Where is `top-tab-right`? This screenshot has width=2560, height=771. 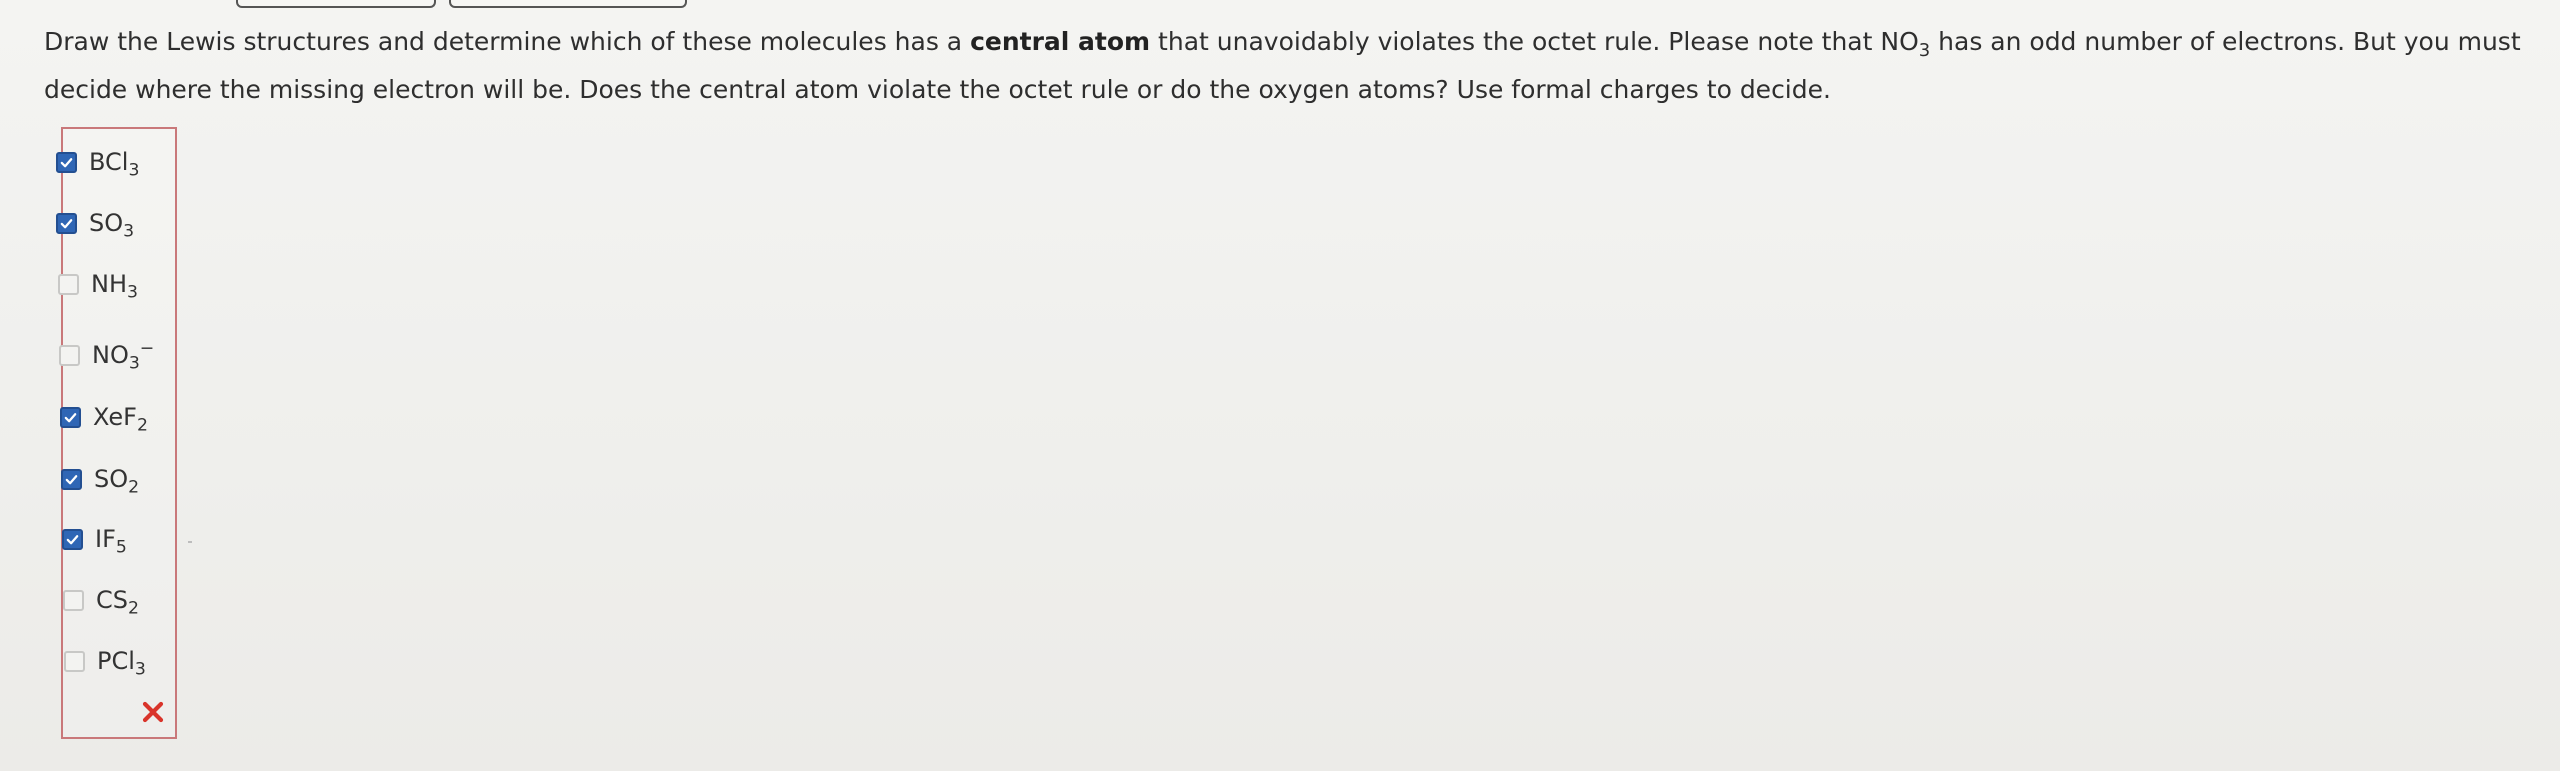 top-tab-right is located at coordinates (568, 4).